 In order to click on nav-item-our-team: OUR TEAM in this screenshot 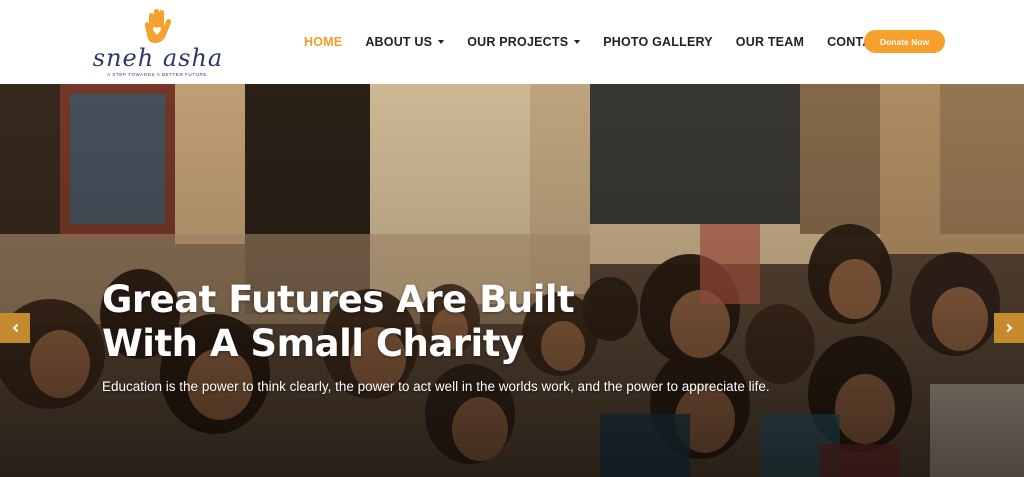, I will do `click(770, 42)`.